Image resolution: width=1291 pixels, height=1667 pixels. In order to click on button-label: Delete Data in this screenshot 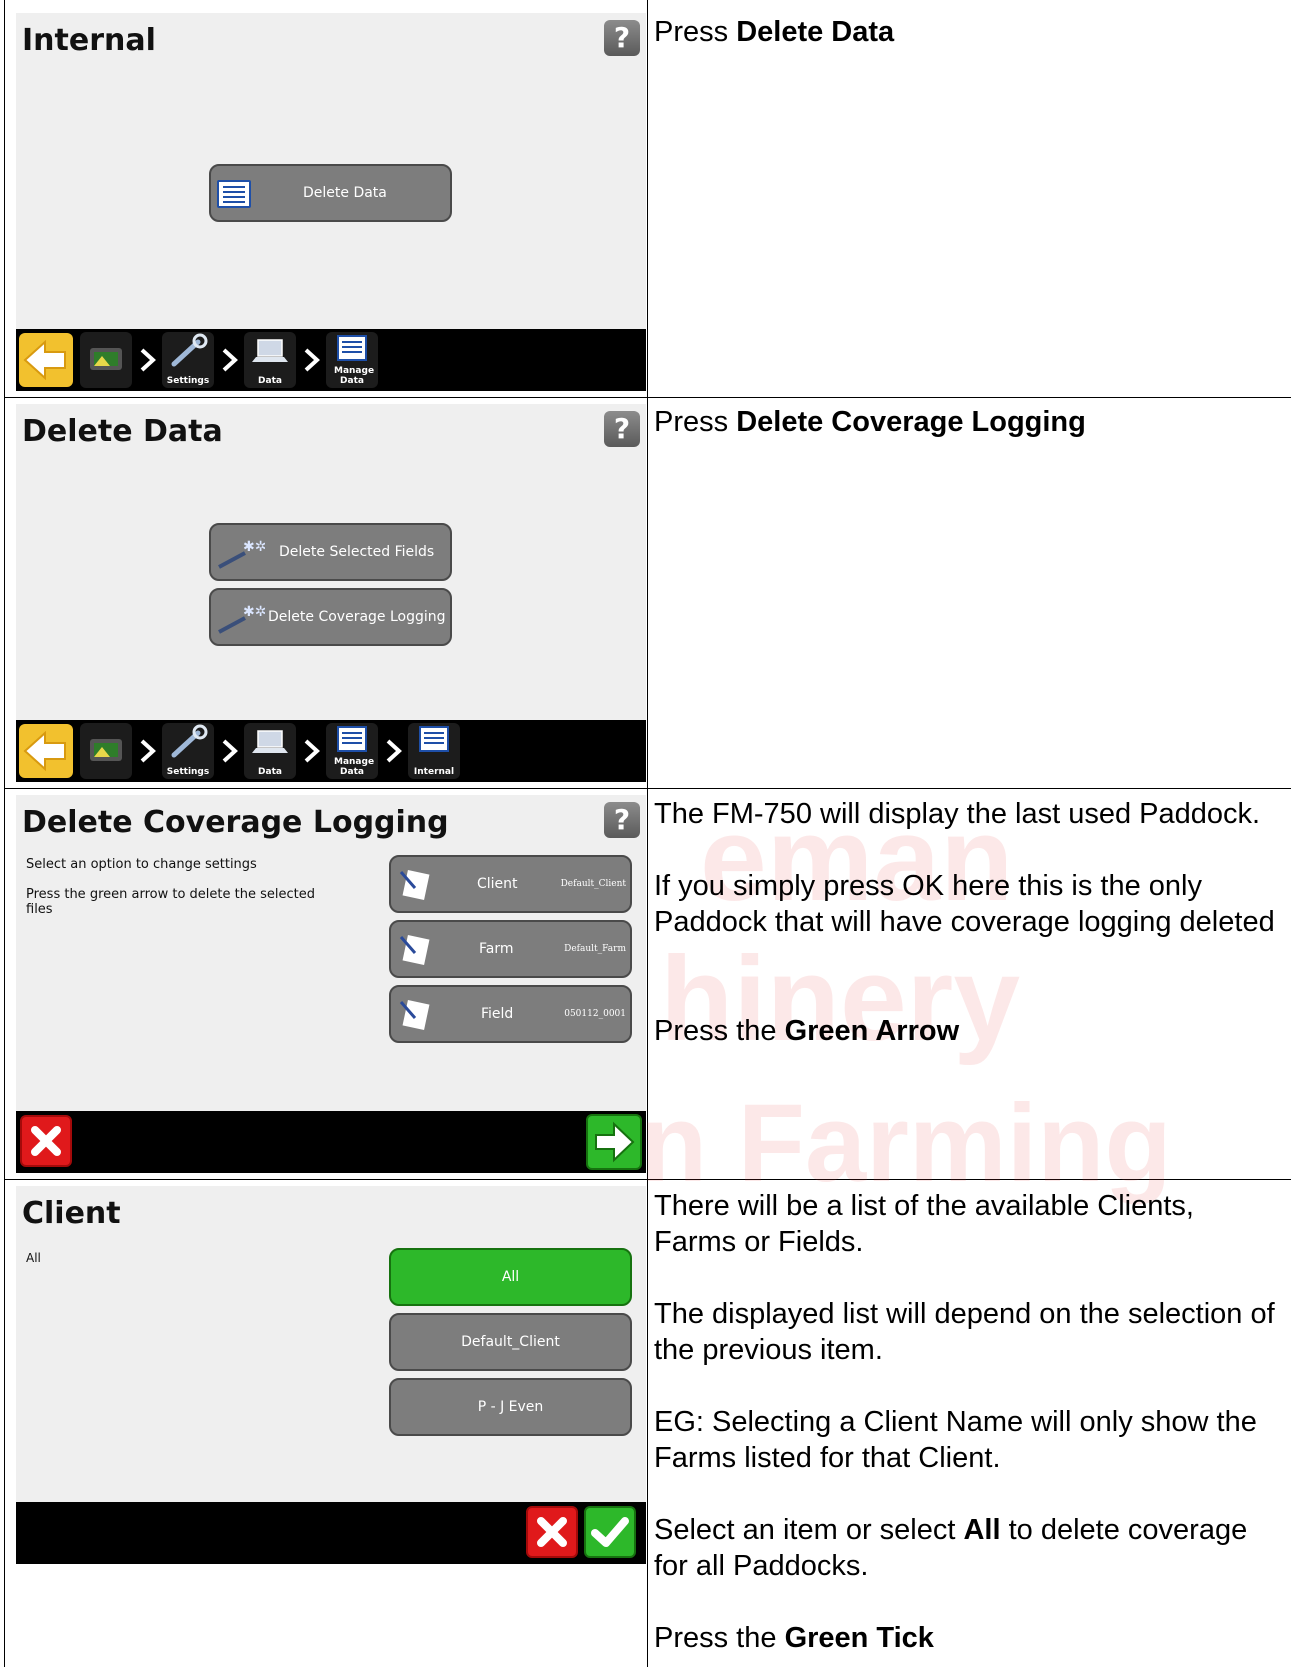, I will do `click(345, 193)`.